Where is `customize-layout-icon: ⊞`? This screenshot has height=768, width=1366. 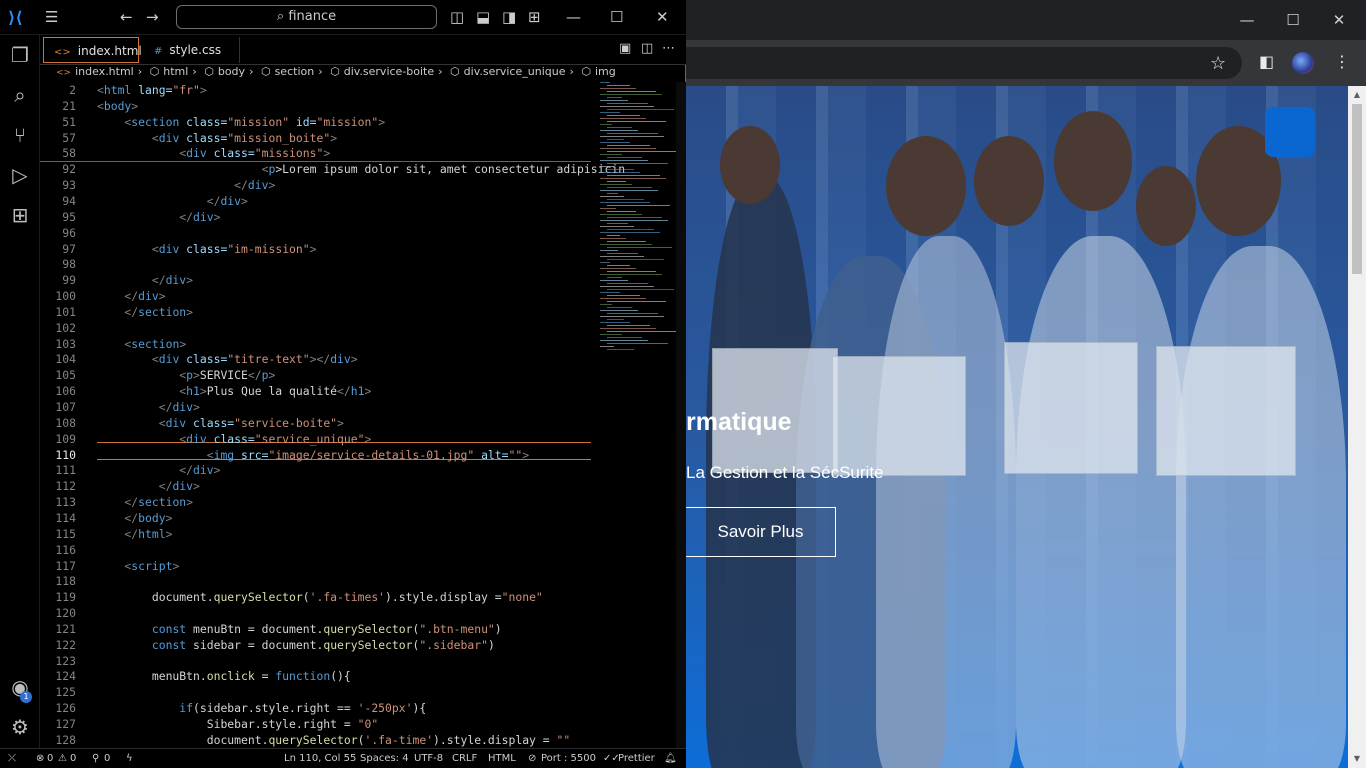
customize-layout-icon: ⊞ is located at coordinates (534, 17).